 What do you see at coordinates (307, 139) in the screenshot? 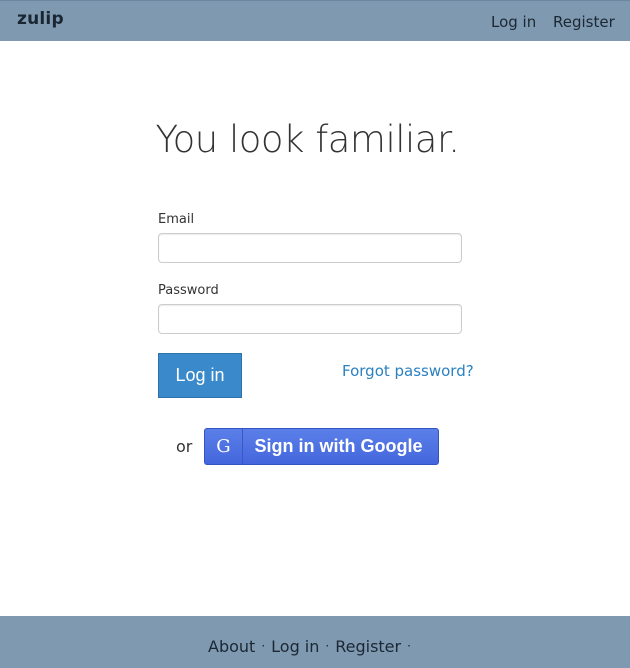
I see `page-title: You look familiar.` at bounding box center [307, 139].